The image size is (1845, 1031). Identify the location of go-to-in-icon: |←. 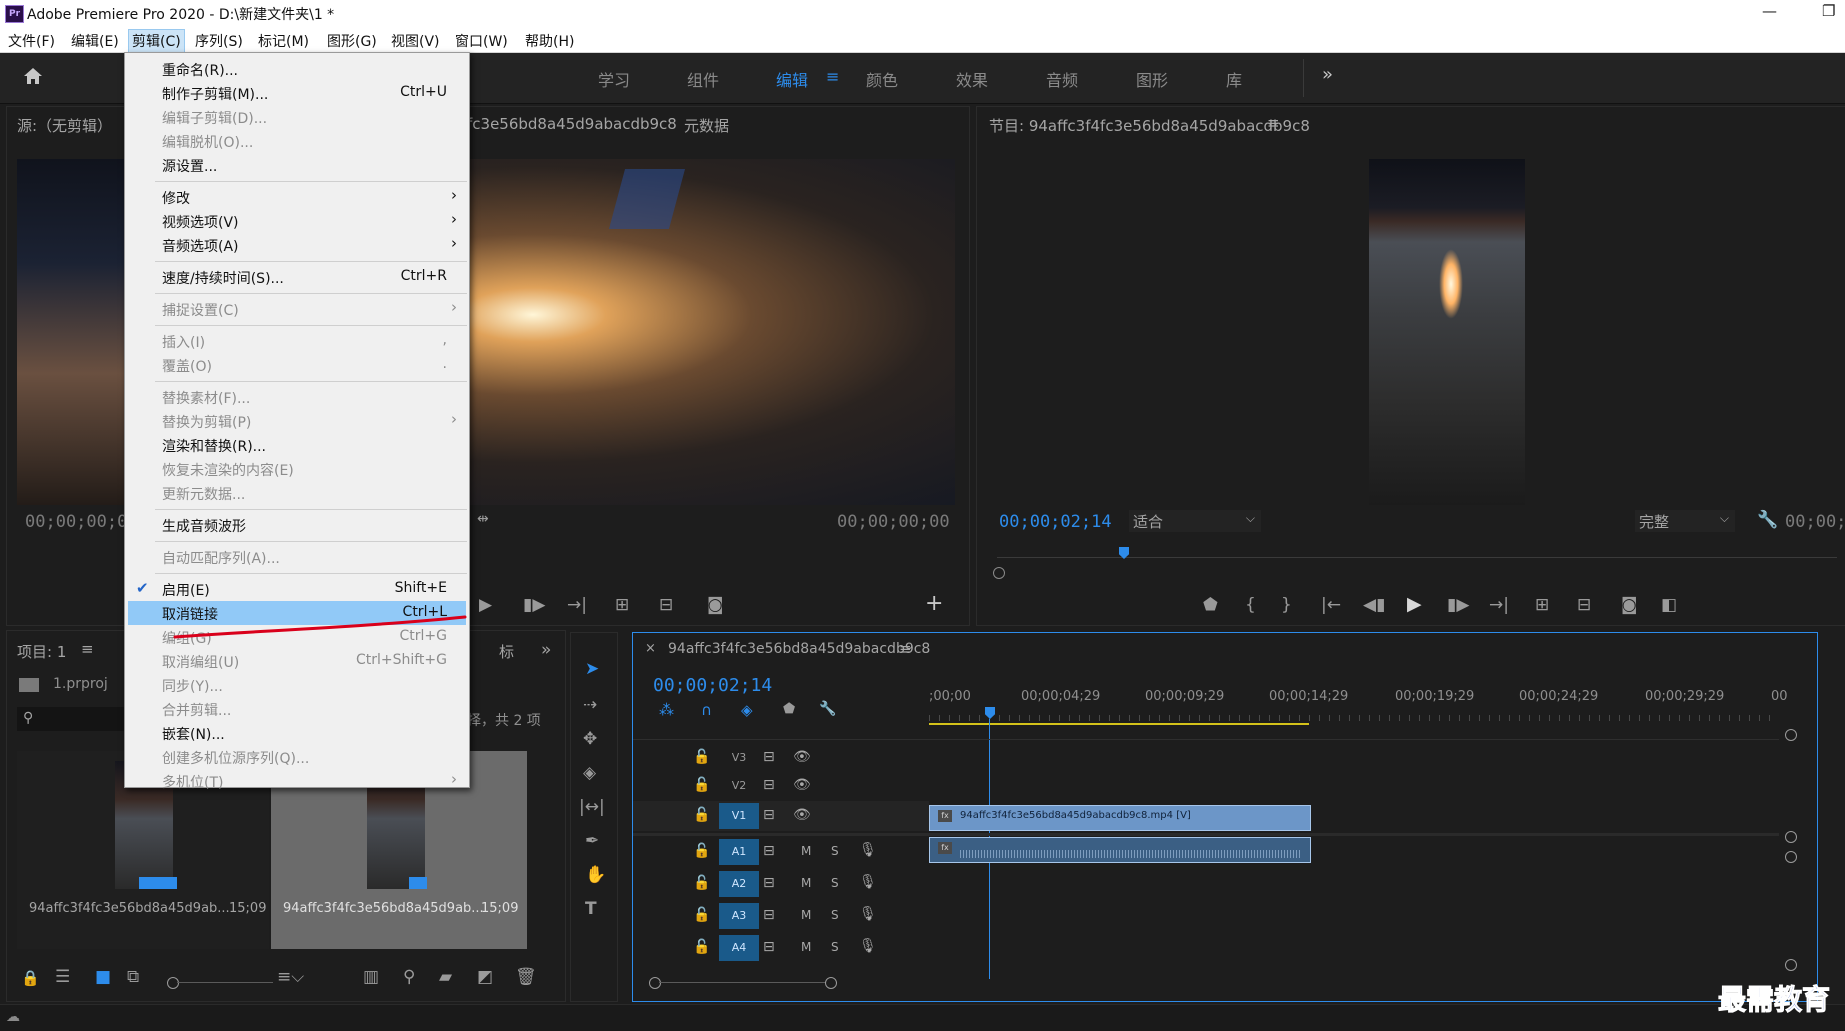
(1331, 605).